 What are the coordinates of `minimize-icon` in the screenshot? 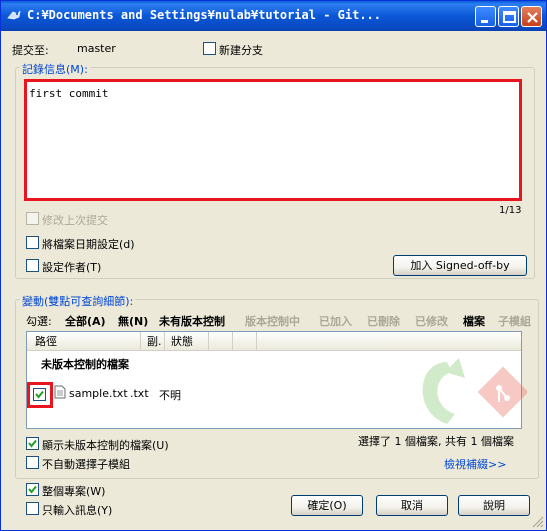 It's located at (484, 21).